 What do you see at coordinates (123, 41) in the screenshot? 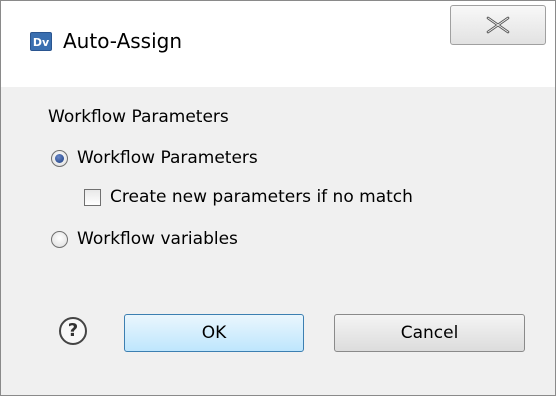
I see `window-title: Auto-Assign` at bounding box center [123, 41].